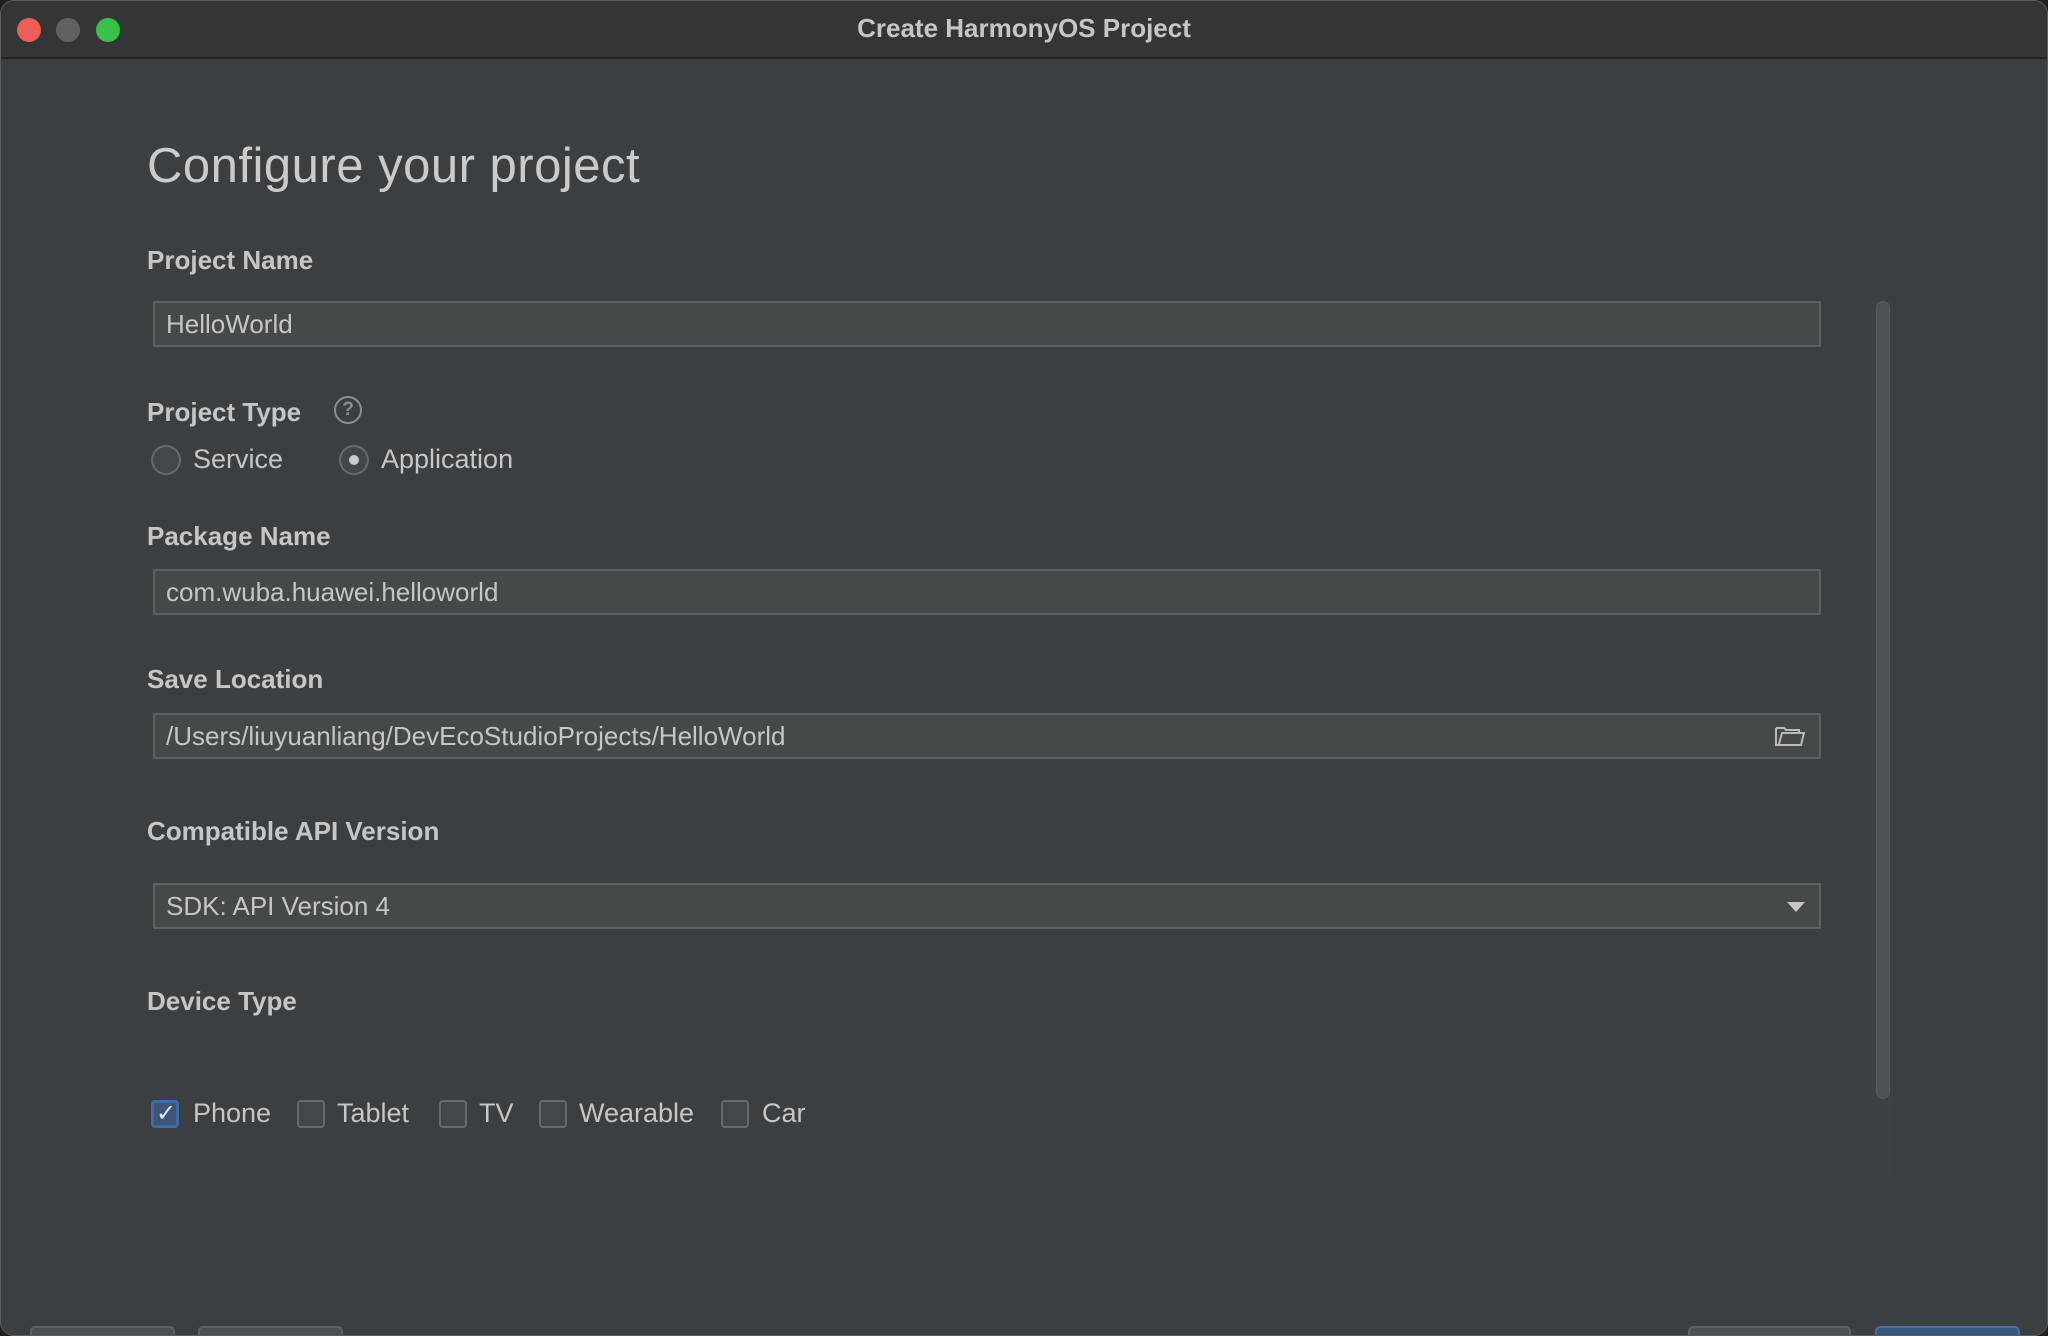 Image resolution: width=2048 pixels, height=1336 pixels. What do you see at coordinates (987, 324) in the screenshot?
I see `project-name-input: HelloWorld` at bounding box center [987, 324].